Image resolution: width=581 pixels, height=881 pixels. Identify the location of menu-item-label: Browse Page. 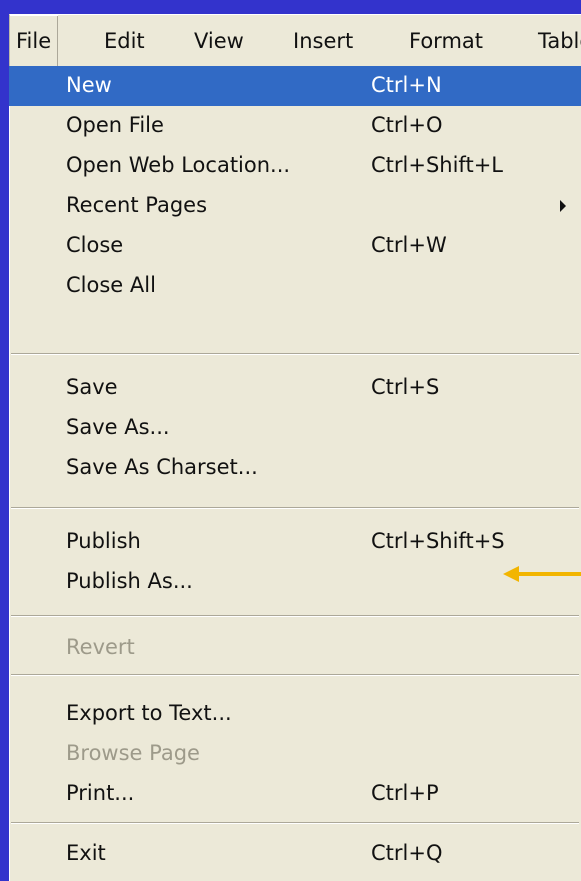
(133, 753).